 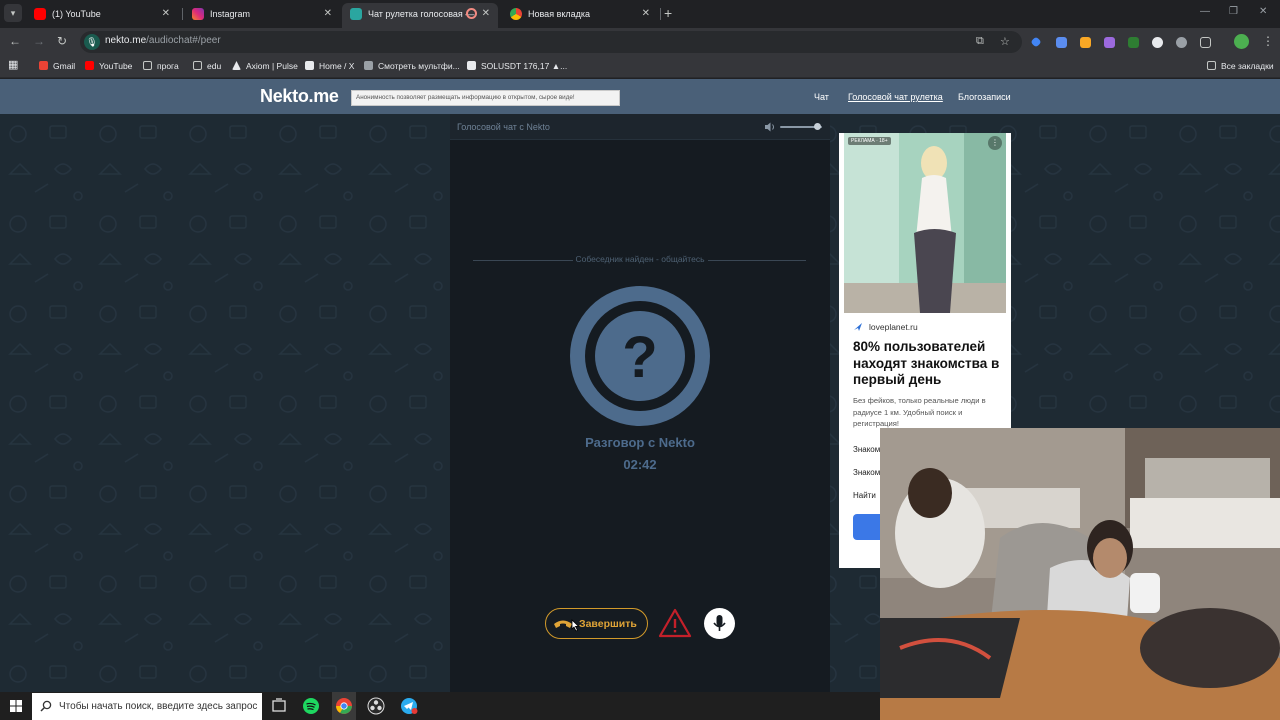 I want to click on recording-icon, so click(x=471, y=13).